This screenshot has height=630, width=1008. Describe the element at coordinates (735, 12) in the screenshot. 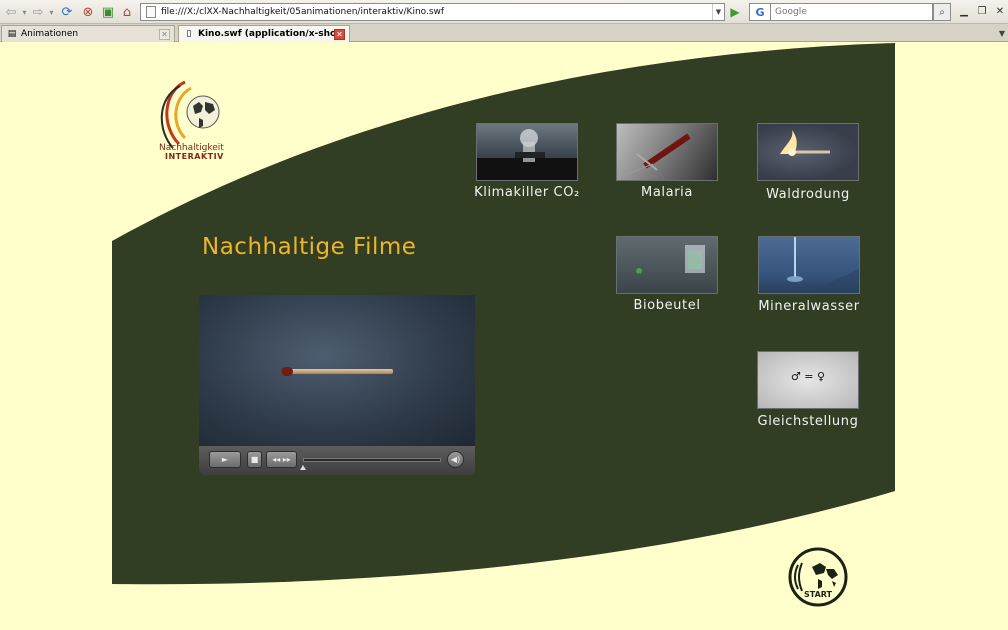

I see `go-icon: ▶` at that location.